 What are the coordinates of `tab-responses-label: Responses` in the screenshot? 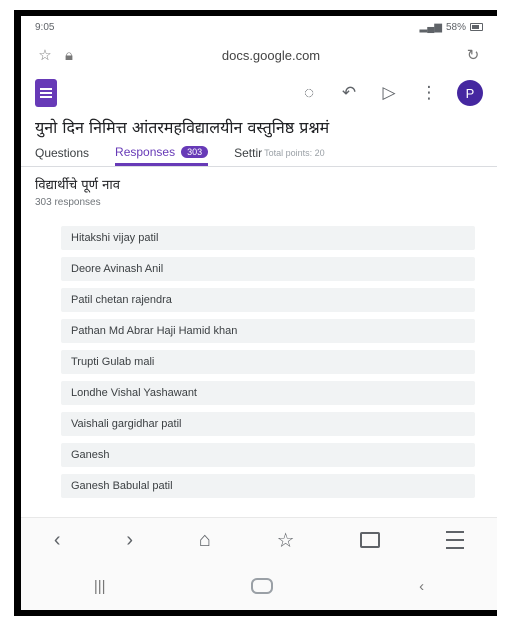 It's located at (145, 152).